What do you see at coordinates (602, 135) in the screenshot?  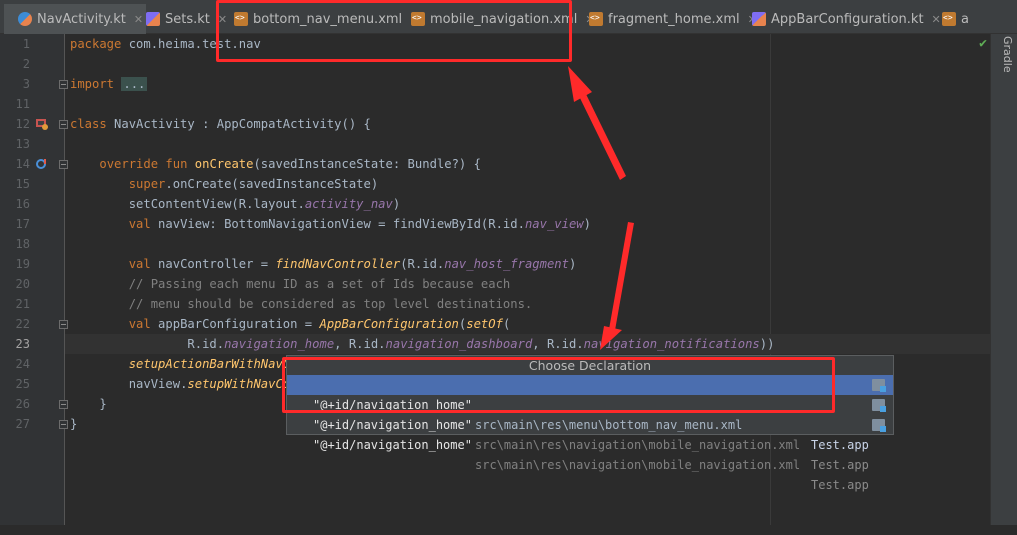 I see `arrow-up-shaft` at bounding box center [602, 135].